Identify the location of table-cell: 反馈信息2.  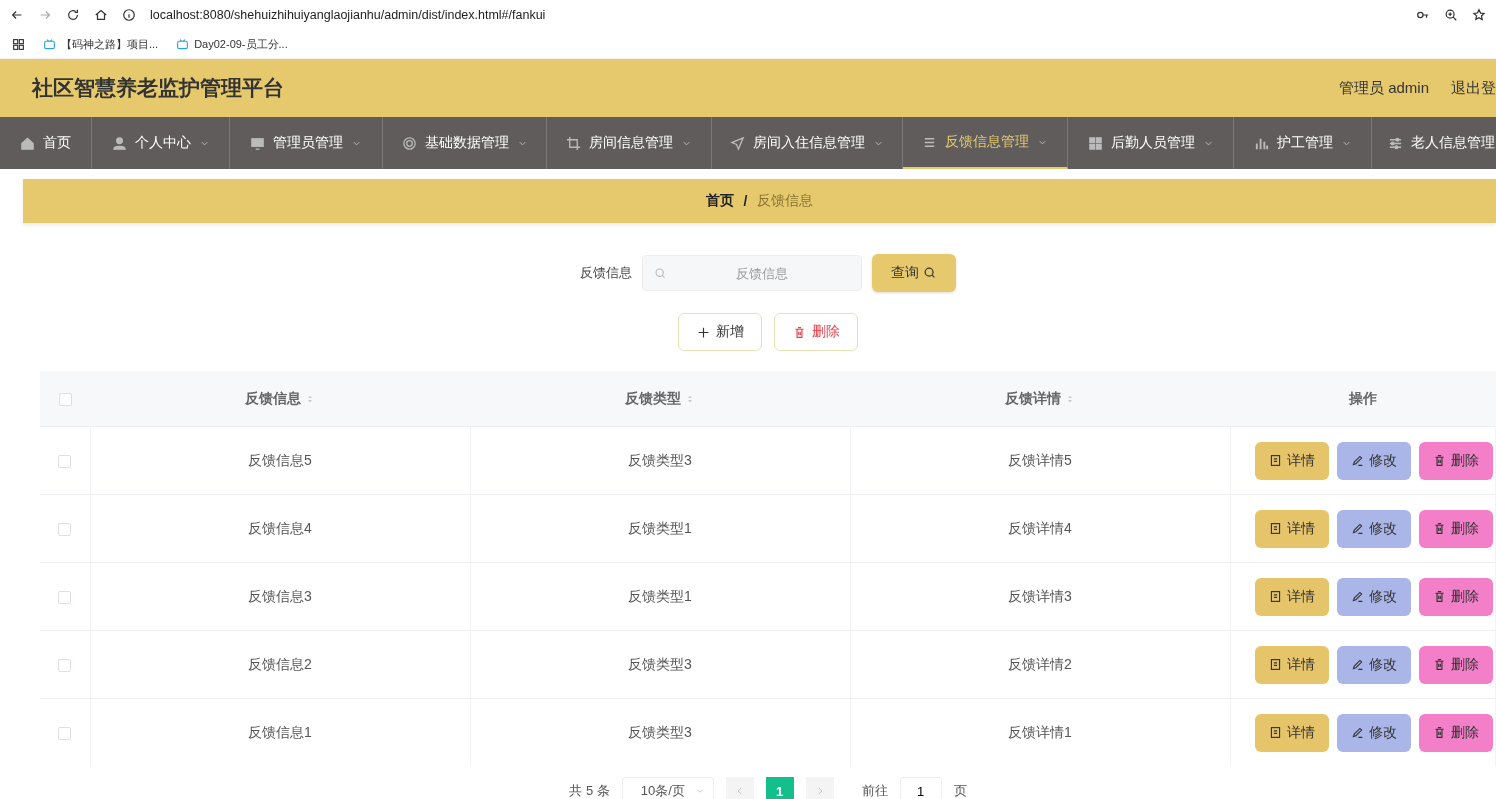
(280, 663).